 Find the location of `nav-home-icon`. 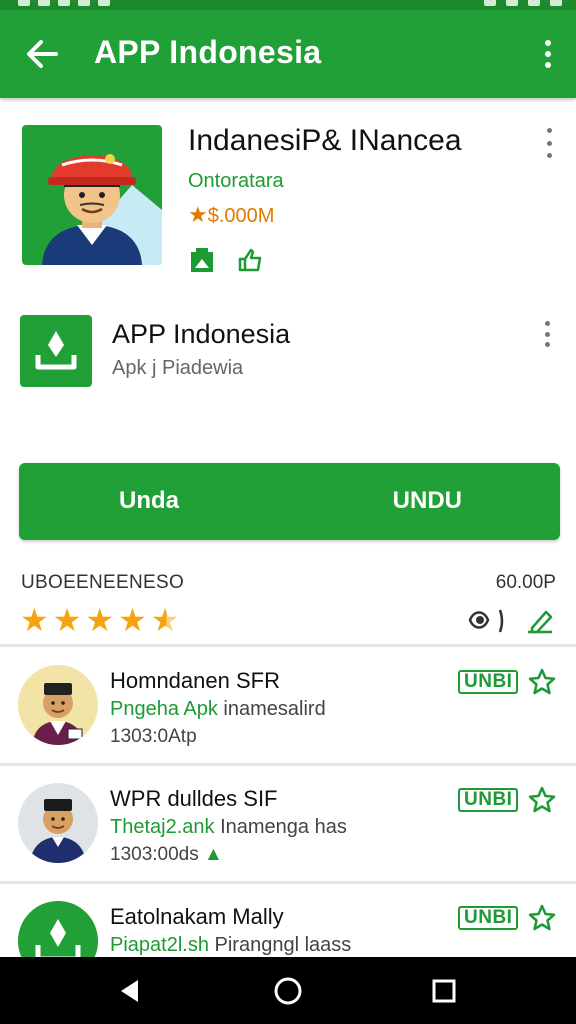

nav-home-icon is located at coordinates (288, 991).